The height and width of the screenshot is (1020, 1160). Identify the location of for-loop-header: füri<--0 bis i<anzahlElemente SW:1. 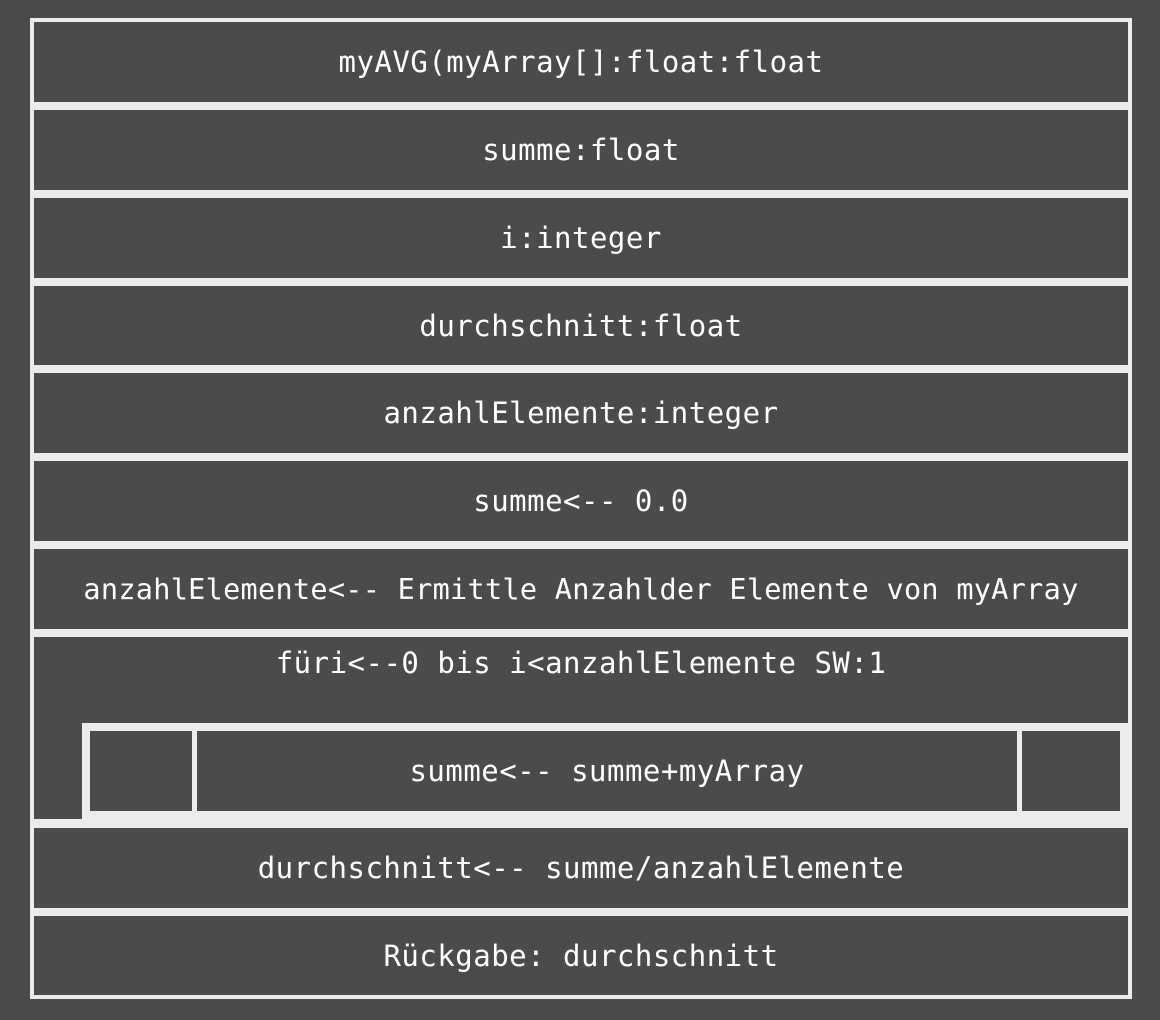
(581, 663).